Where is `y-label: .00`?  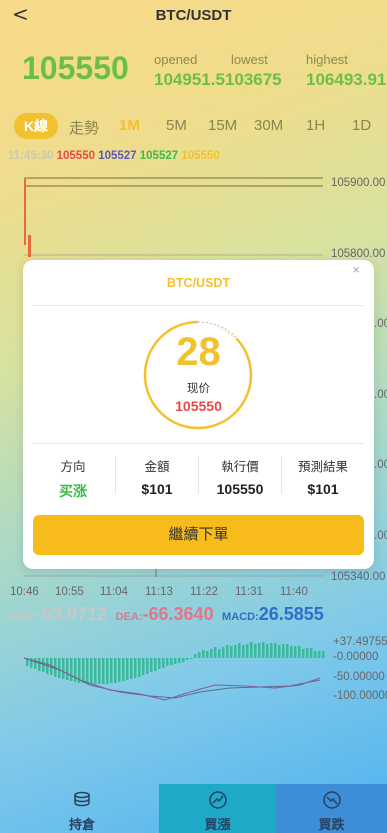
y-label: .00 is located at coordinates (380, 324).